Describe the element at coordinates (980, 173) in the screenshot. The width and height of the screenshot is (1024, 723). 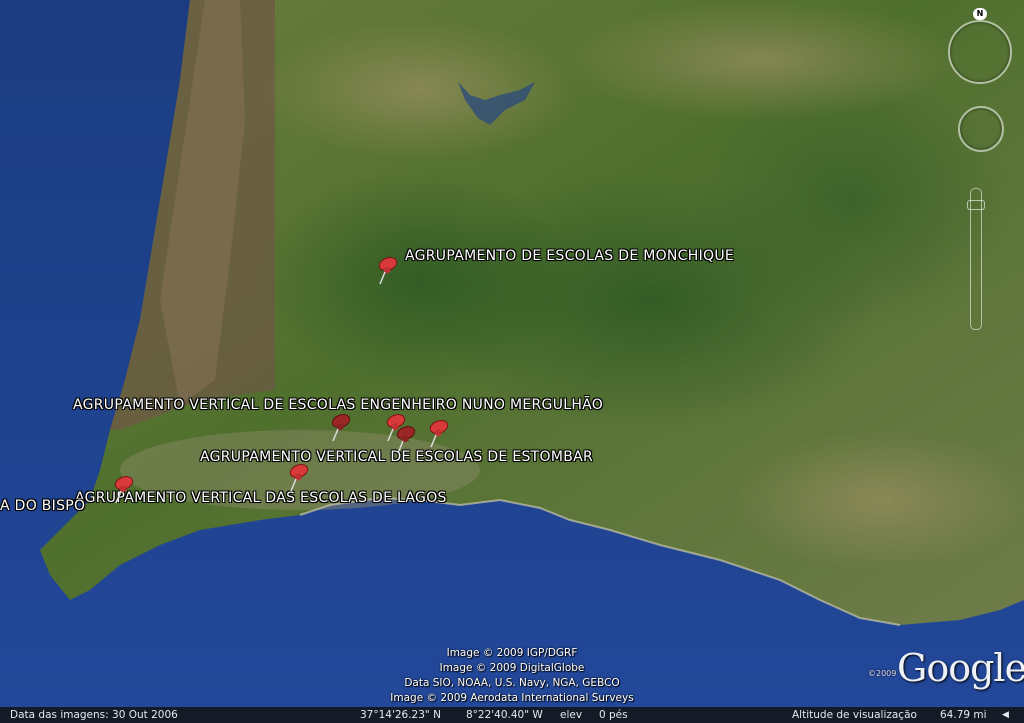
I see `navigation-controls: N` at that location.